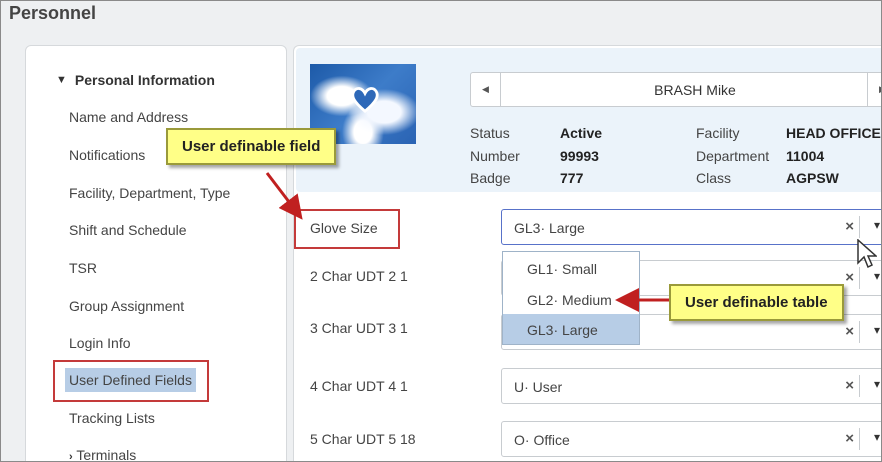  I want to click on callout-user-definable-table: User definable table, so click(756, 302).